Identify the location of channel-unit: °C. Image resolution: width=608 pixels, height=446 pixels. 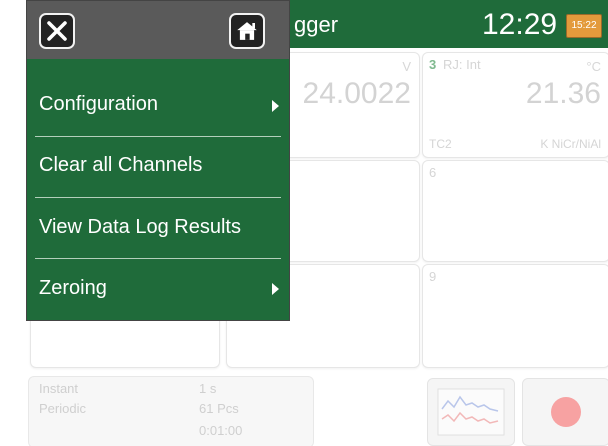
(593, 66).